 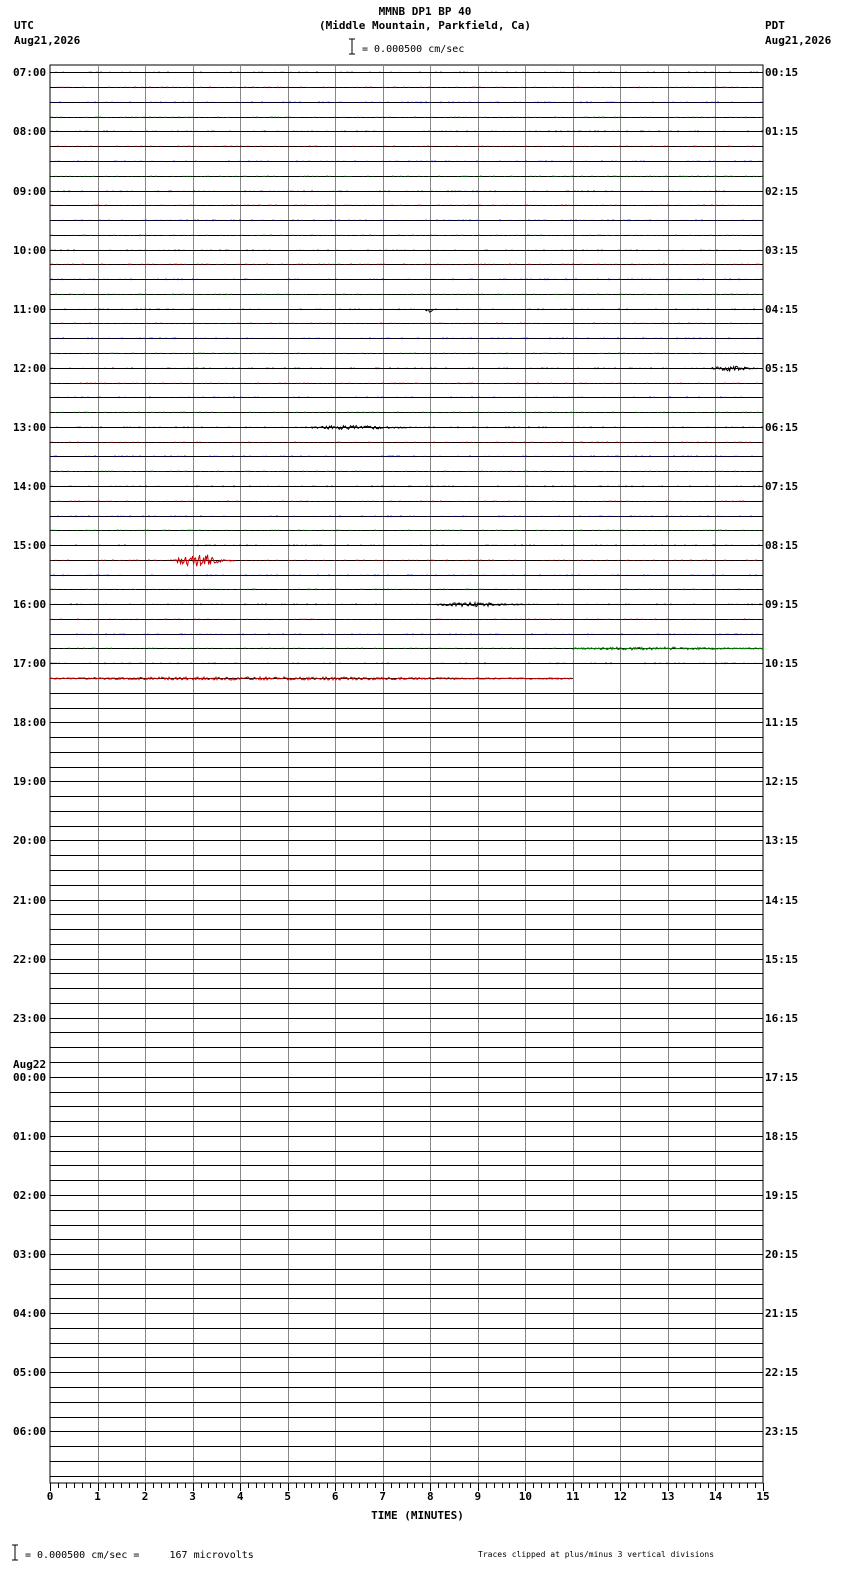 What do you see at coordinates (240, 1496) in the screenshot?
I see `x-tick-label: 4` at bounding box center [240, 1496].